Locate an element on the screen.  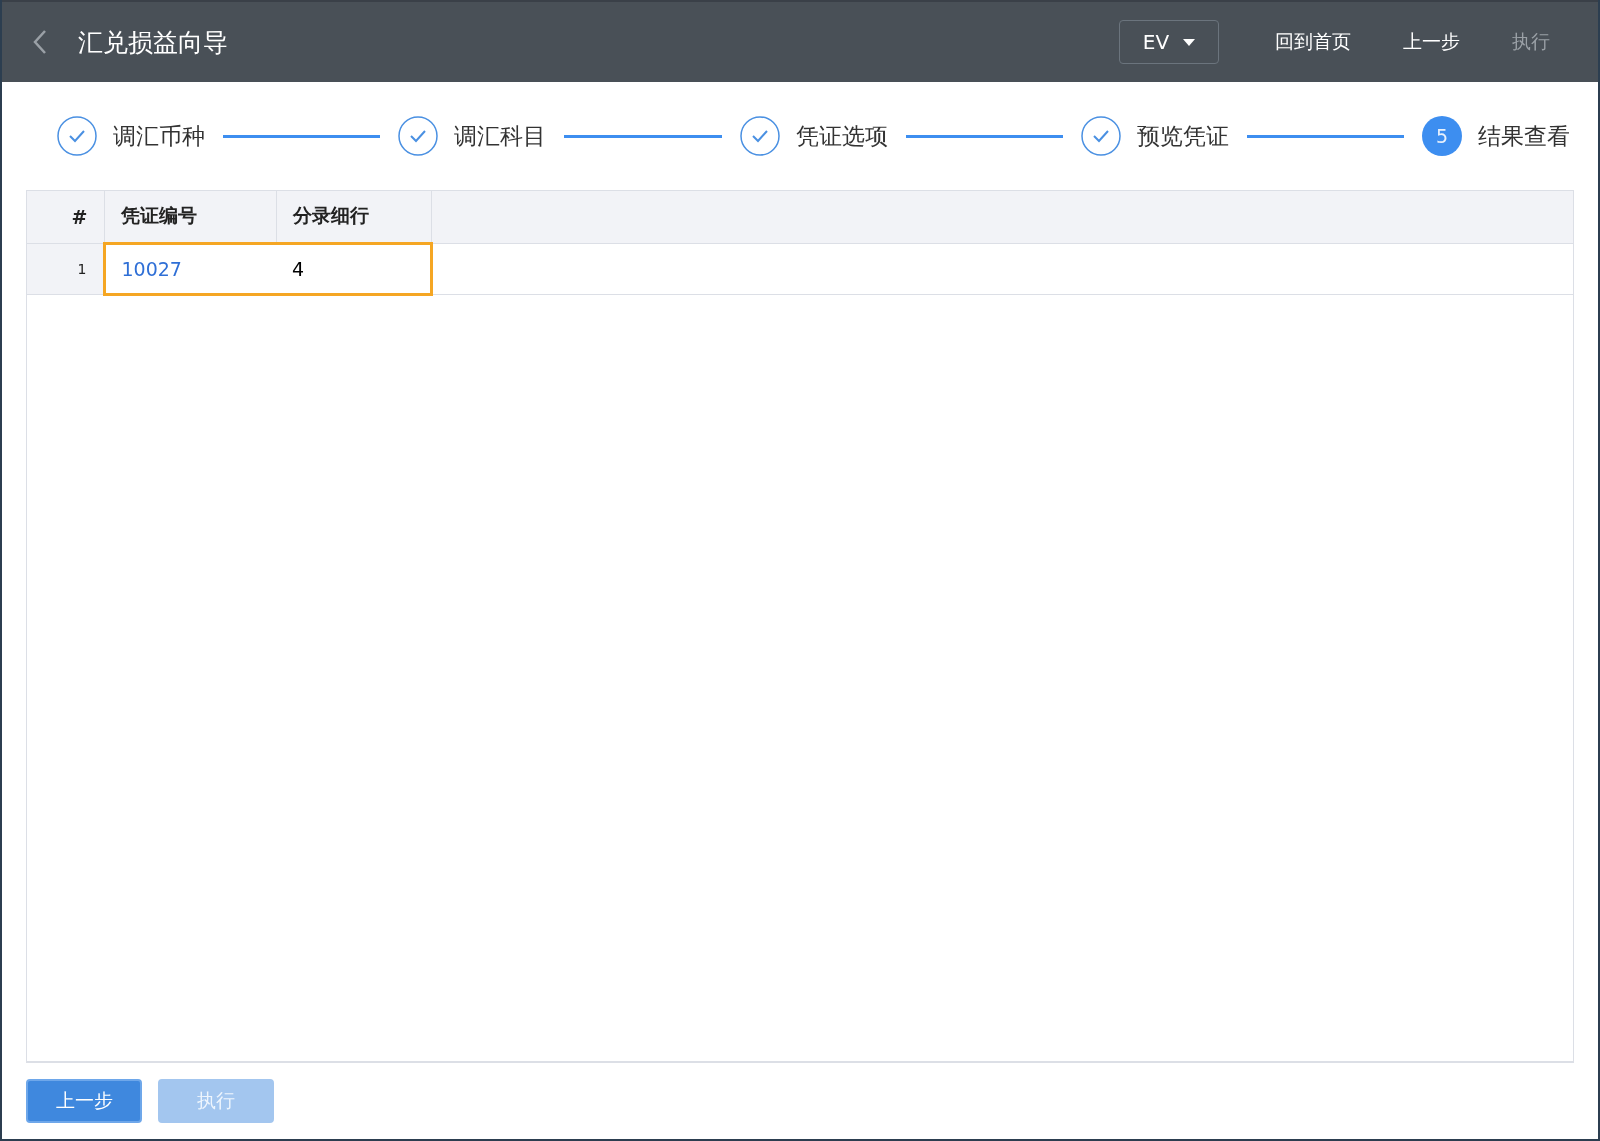
header-action-button: 上一步 is located at coordinates (1431, 42).